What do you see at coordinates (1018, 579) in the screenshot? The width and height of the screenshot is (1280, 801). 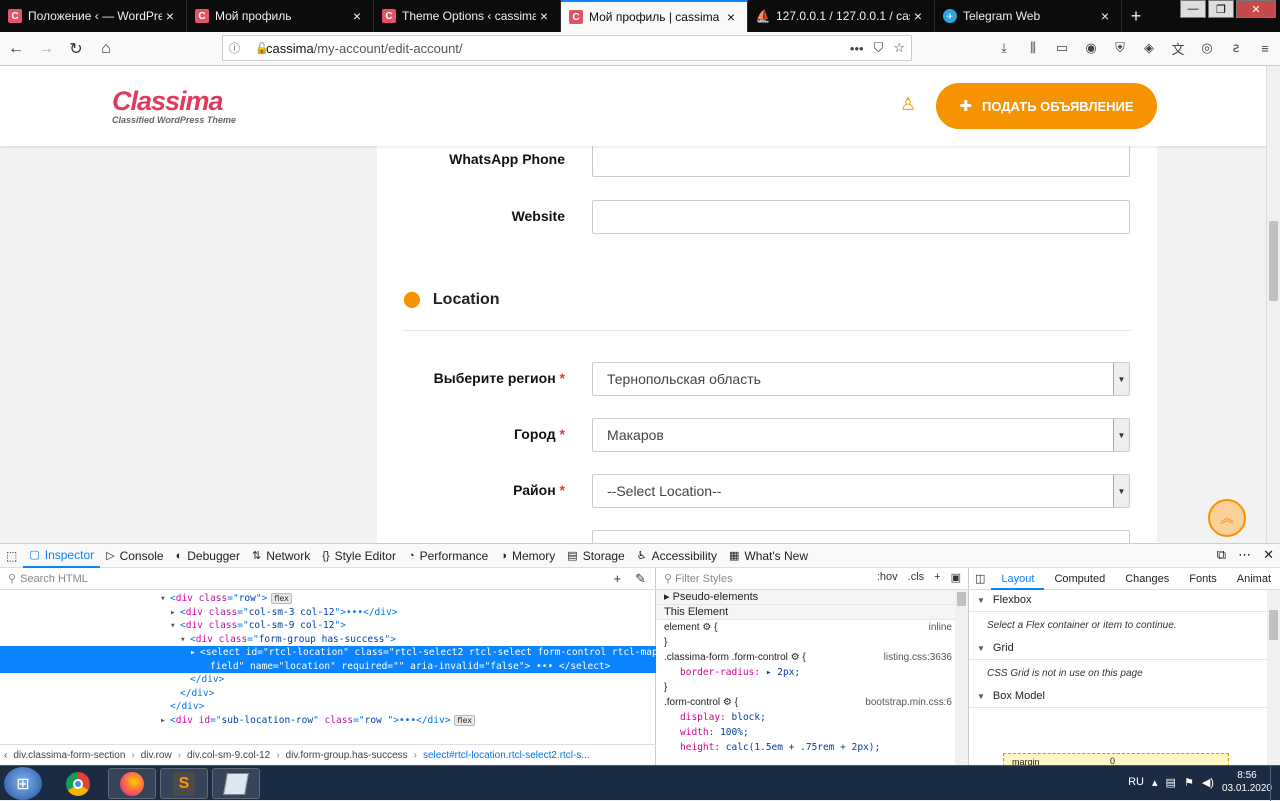 I see `layout-tab: Layout` at bounding box center [1018, 579].